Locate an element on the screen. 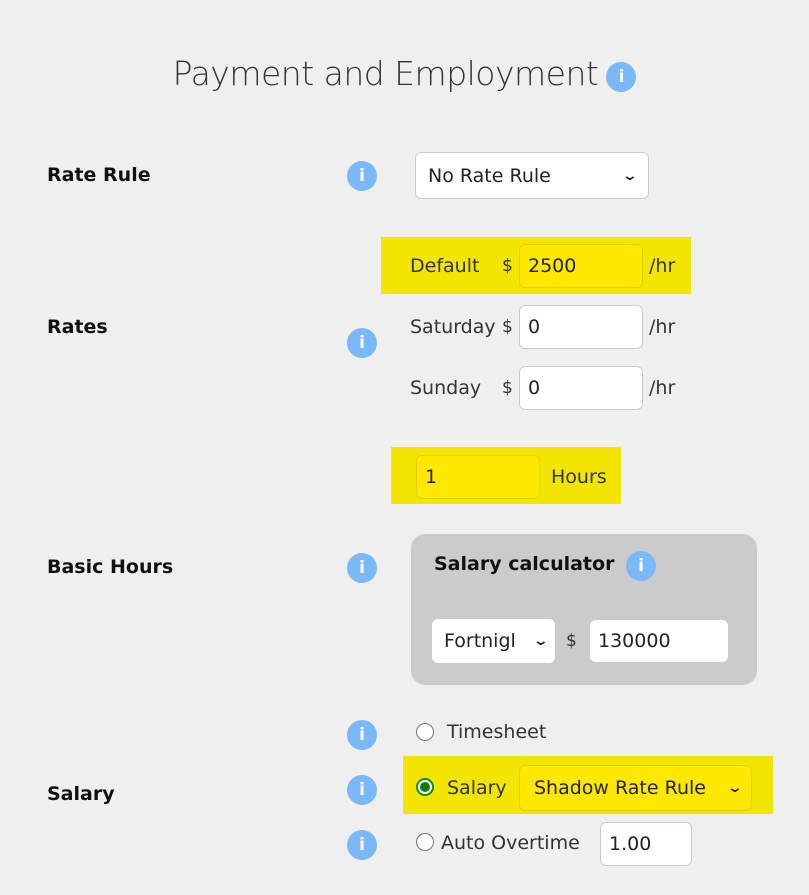  sunday-rate-label: Sunday is located at coordinates (446, 388).